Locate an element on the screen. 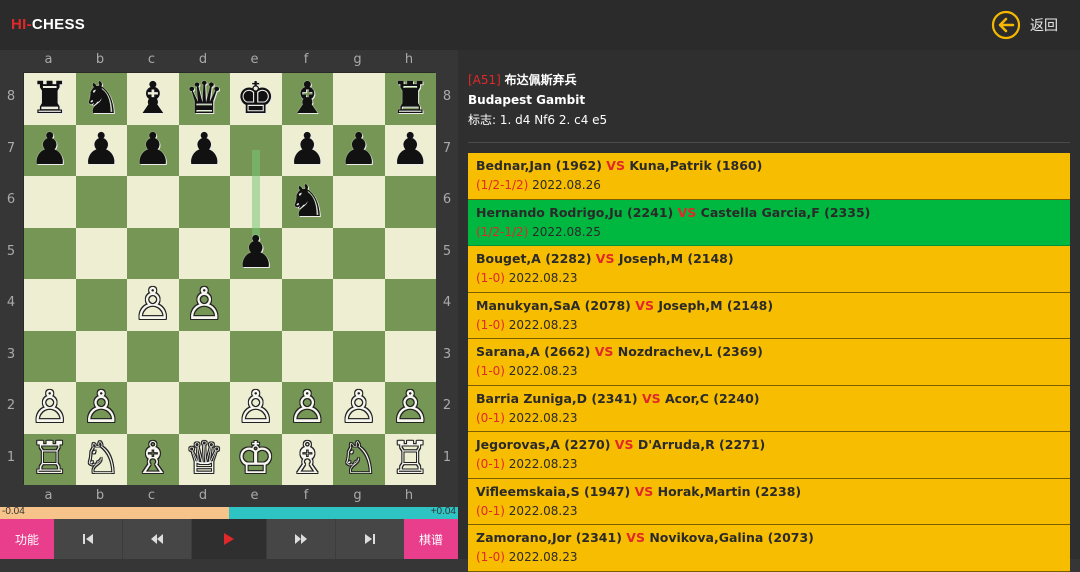  board-square-g8 is located at coordinates (359, 99).